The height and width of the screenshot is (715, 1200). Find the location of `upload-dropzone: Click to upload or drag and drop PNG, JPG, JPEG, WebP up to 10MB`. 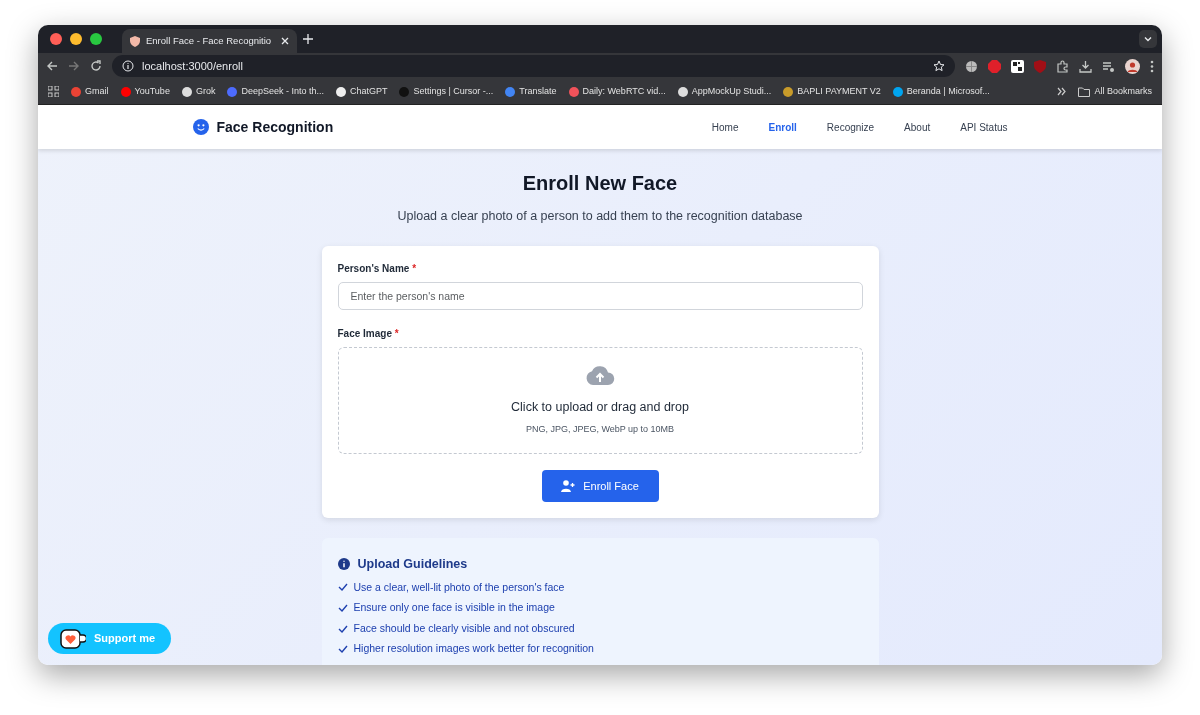

upload-dropzone: Click to upload or drag and drop PNG, JPG, JPEG, WebP up to 10MB is located at coordinates (600, 400).